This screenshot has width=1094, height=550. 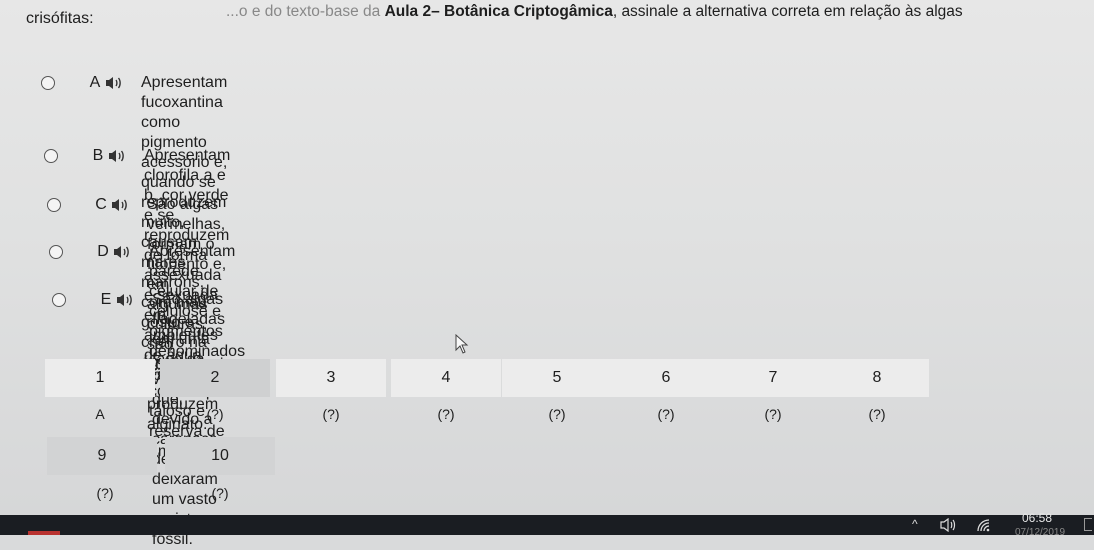 What do you see at coordinates (498, 11) in the screenshot?
I see `question-text-bold: Aula 2– Botânica Criptogâmica` at bounding box center [498, 11].